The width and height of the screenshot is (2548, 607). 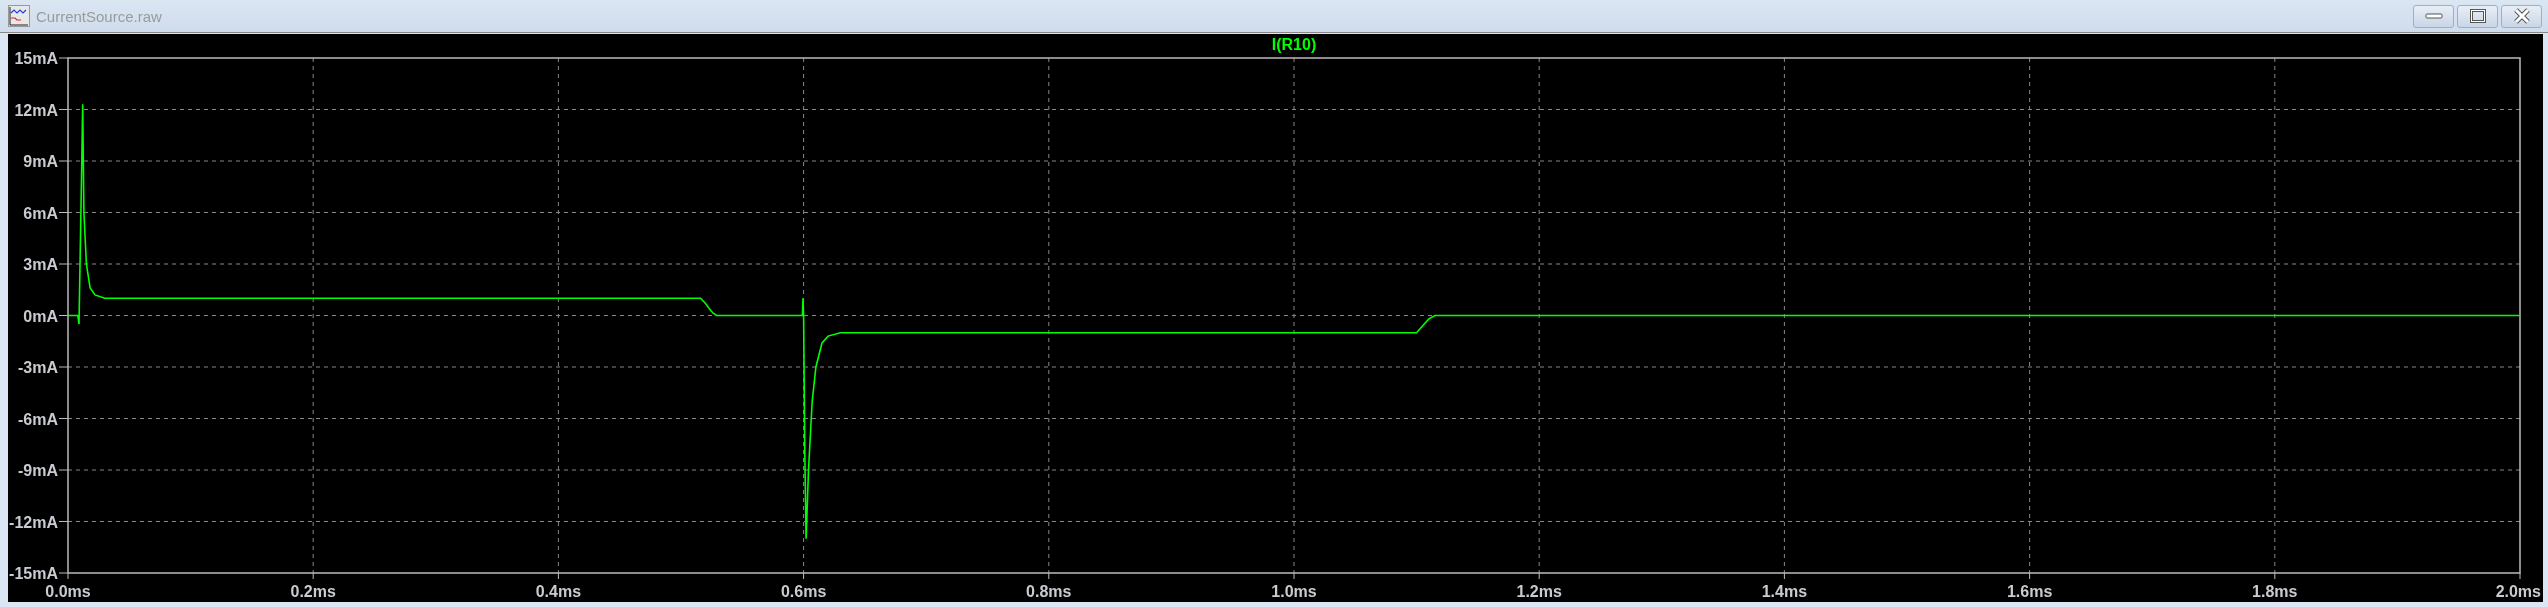 I want to click on window-title: CurrentSource.raw, so click(x=99, y=16).